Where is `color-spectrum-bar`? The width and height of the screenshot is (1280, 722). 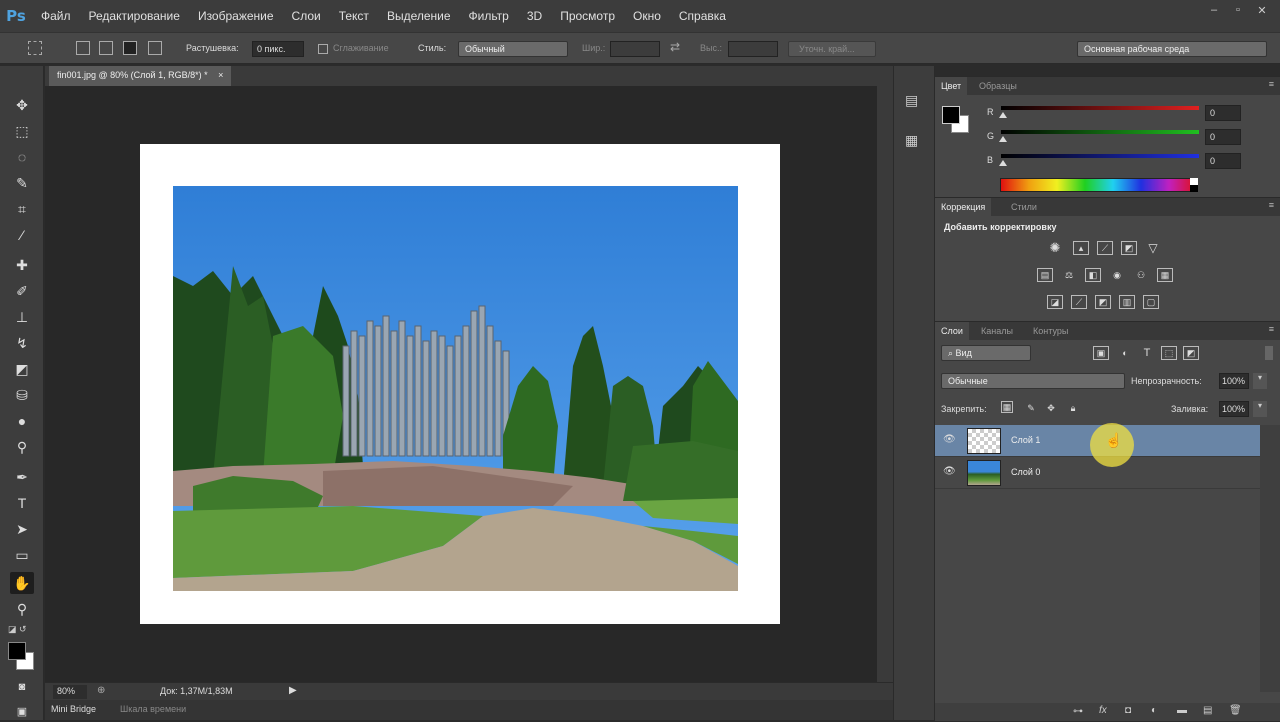
color-spectrum-bar is located at coordinates (1099, 185).